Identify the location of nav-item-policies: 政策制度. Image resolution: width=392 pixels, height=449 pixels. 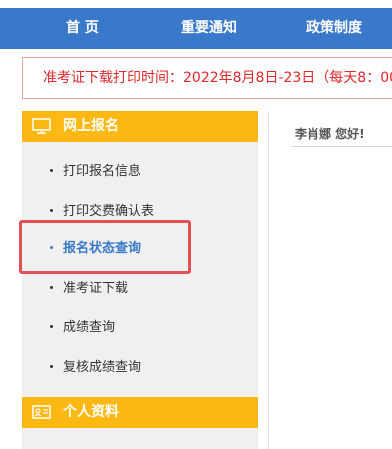
(334, 28).